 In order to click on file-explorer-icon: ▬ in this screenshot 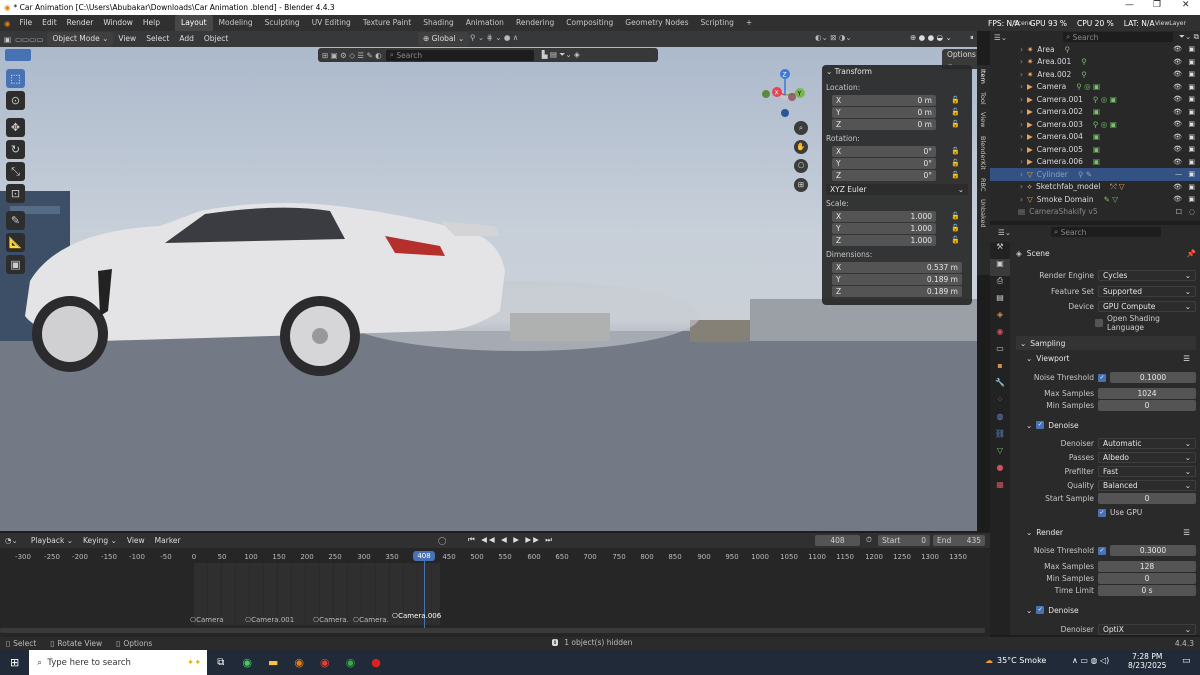, I will do `click(273, 662)`.